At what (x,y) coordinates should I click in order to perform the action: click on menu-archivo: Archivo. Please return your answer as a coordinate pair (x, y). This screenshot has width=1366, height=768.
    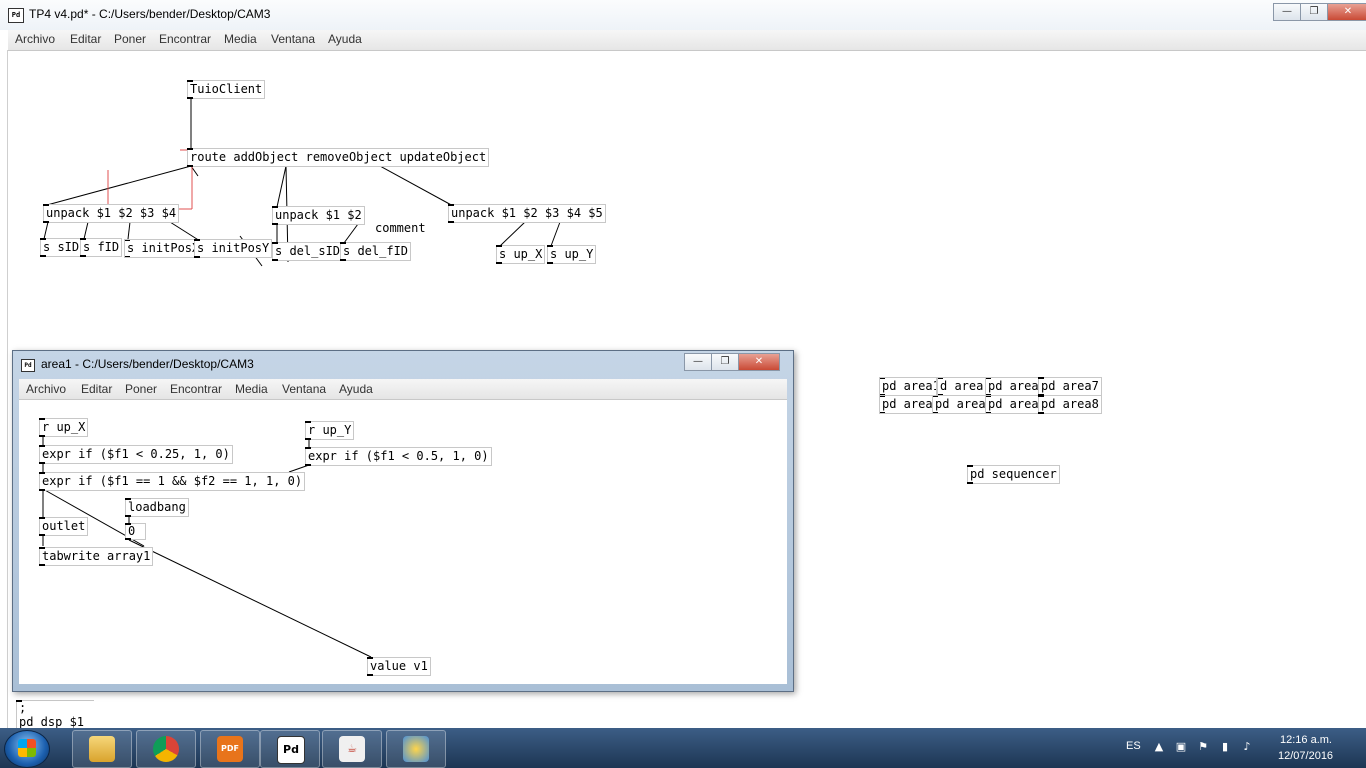
    Looking at the image, I should click on (46, 389).